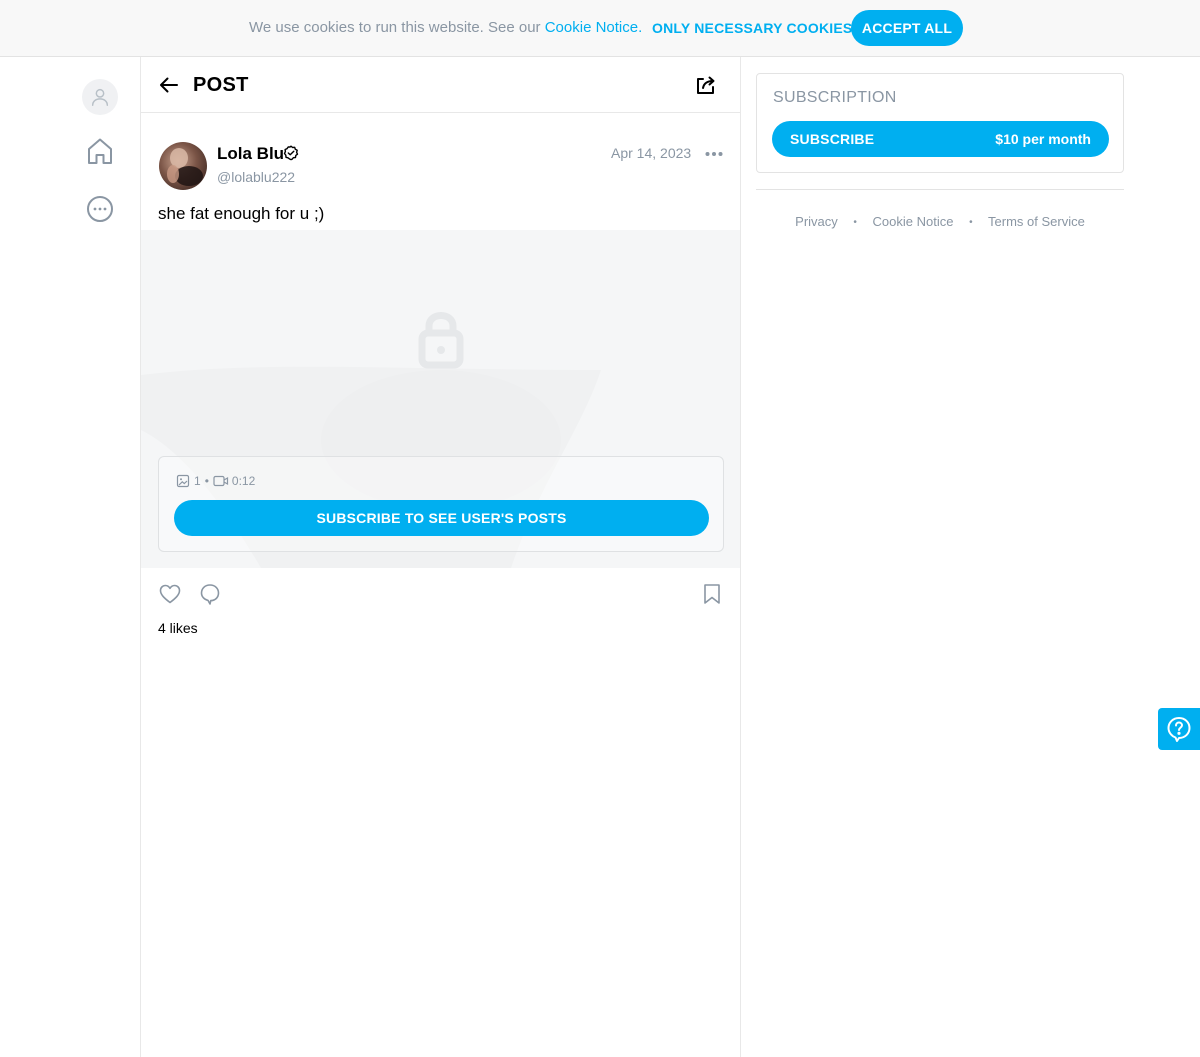 The width and height of the screenshot is (1200, 1057). I want to click on only-necessary-cookies-button: ONLY NECESSARY COOKIES, so click(752, 28).